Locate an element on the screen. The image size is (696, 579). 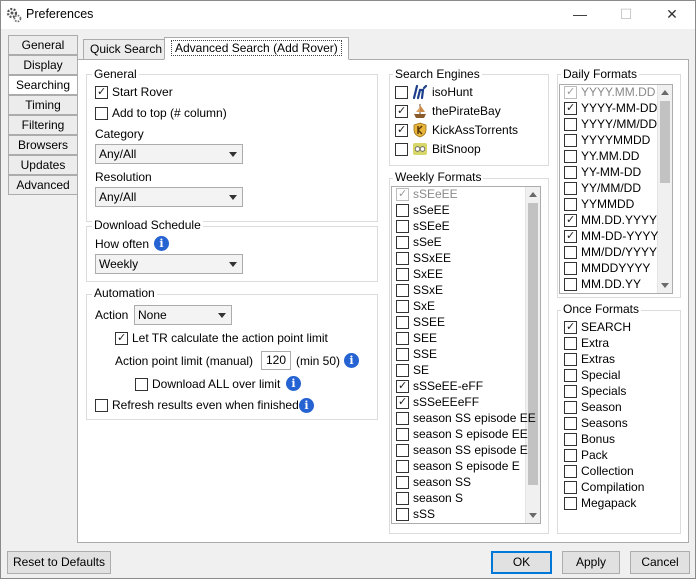
once-format-item: Special is located at coordinates (619, 376).